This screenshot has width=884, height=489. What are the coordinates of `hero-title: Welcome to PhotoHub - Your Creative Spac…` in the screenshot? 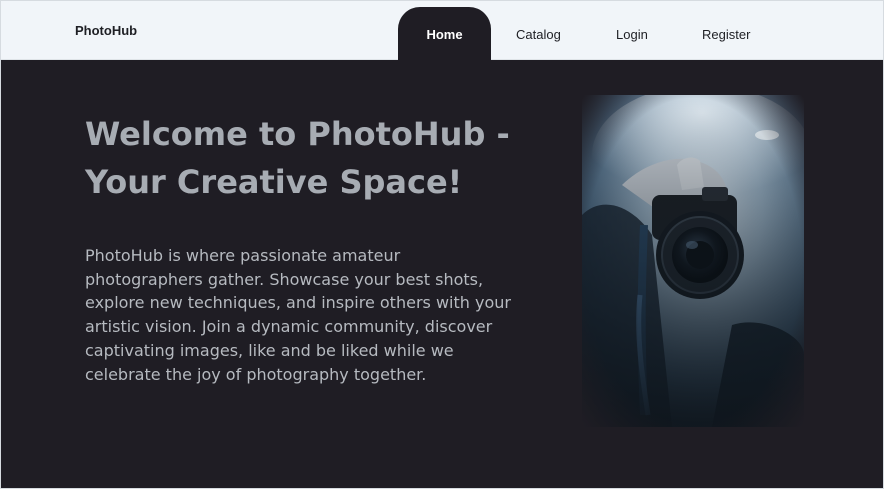 It's located at (297, 158).